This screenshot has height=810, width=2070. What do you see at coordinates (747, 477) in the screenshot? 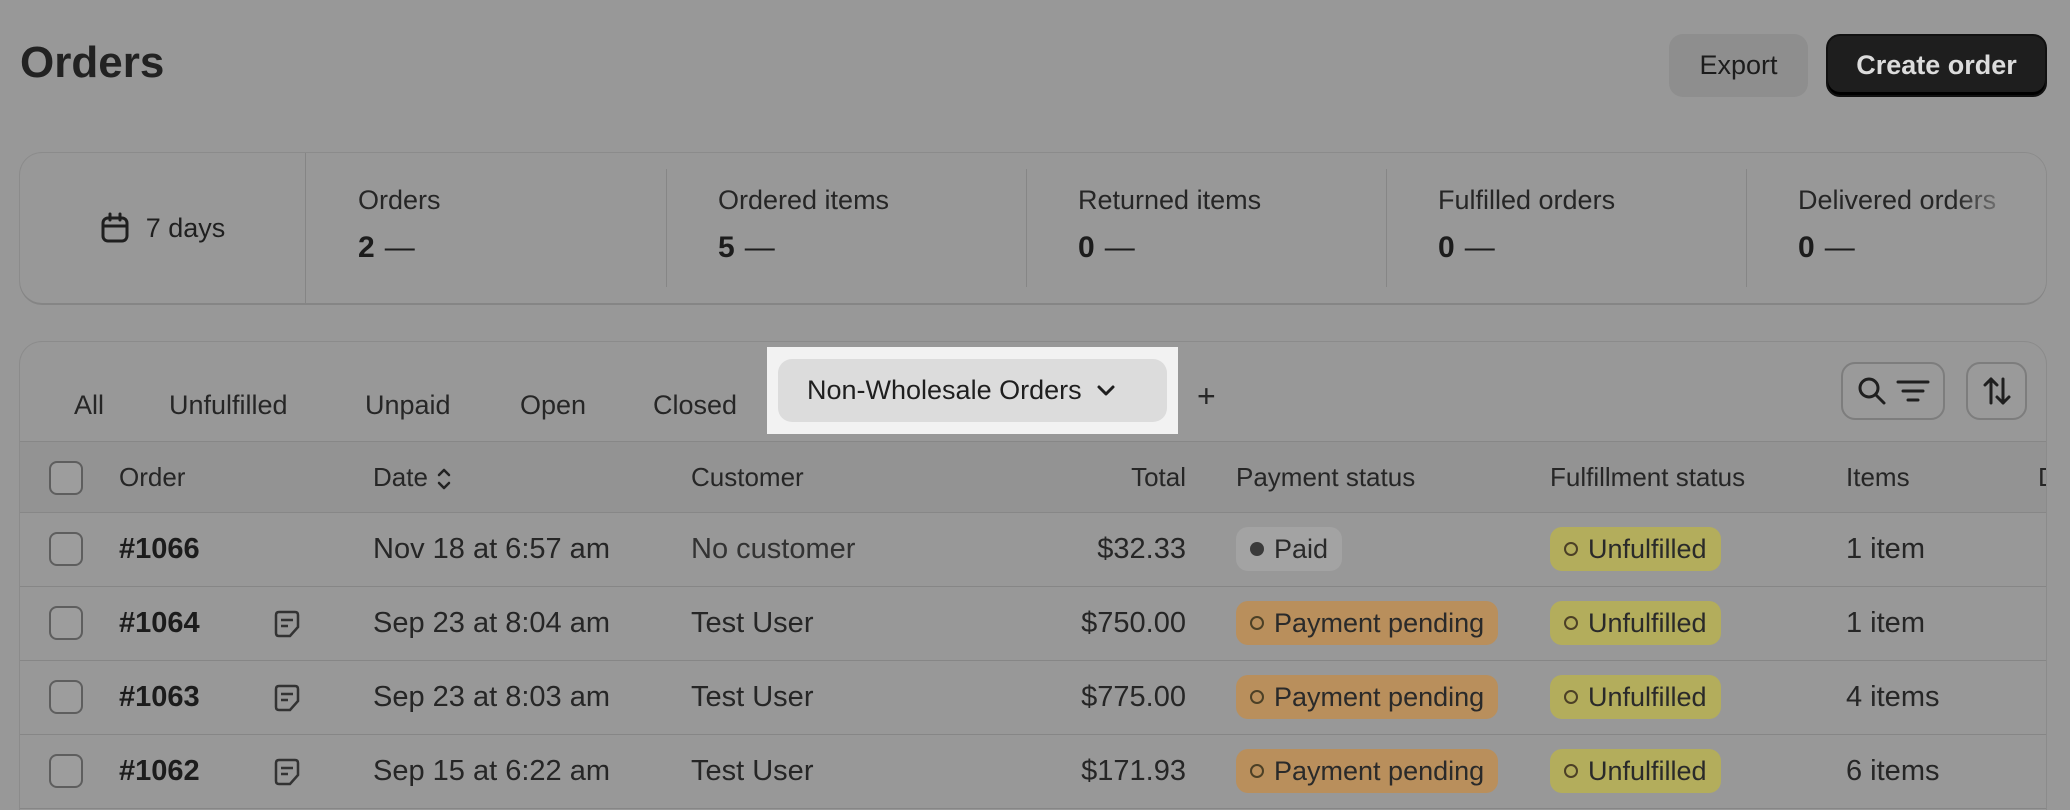
I see `column-customer: Customer` at bounding box center [747, 477].